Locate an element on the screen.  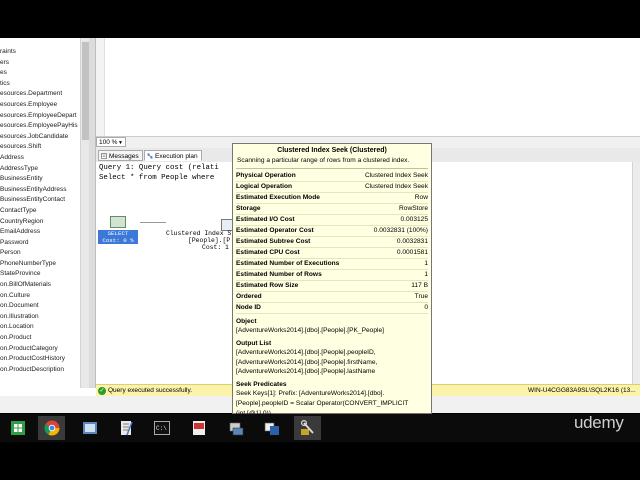
property-value: Clustered Index Seek is located at coordinates (396, 175).